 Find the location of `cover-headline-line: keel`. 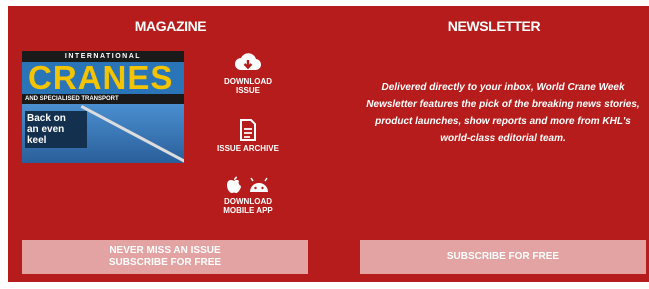

cover-headline-line: keel is located at coordinates (37, 140).